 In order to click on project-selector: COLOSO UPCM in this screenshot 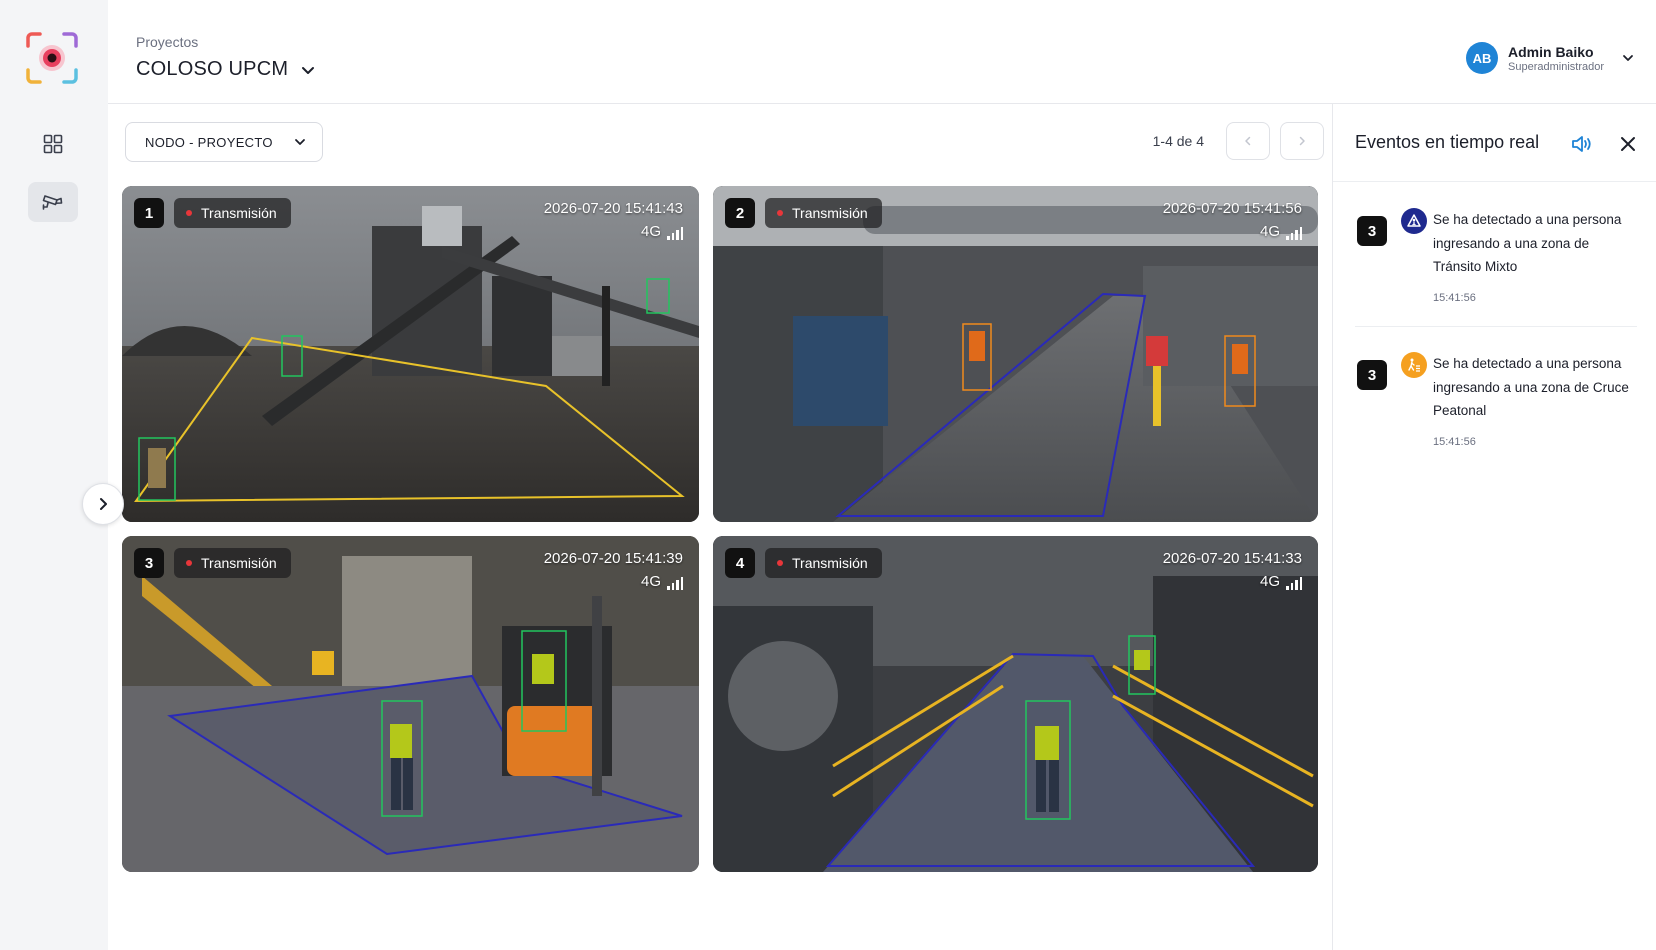, I will do `click(226, 69)`.